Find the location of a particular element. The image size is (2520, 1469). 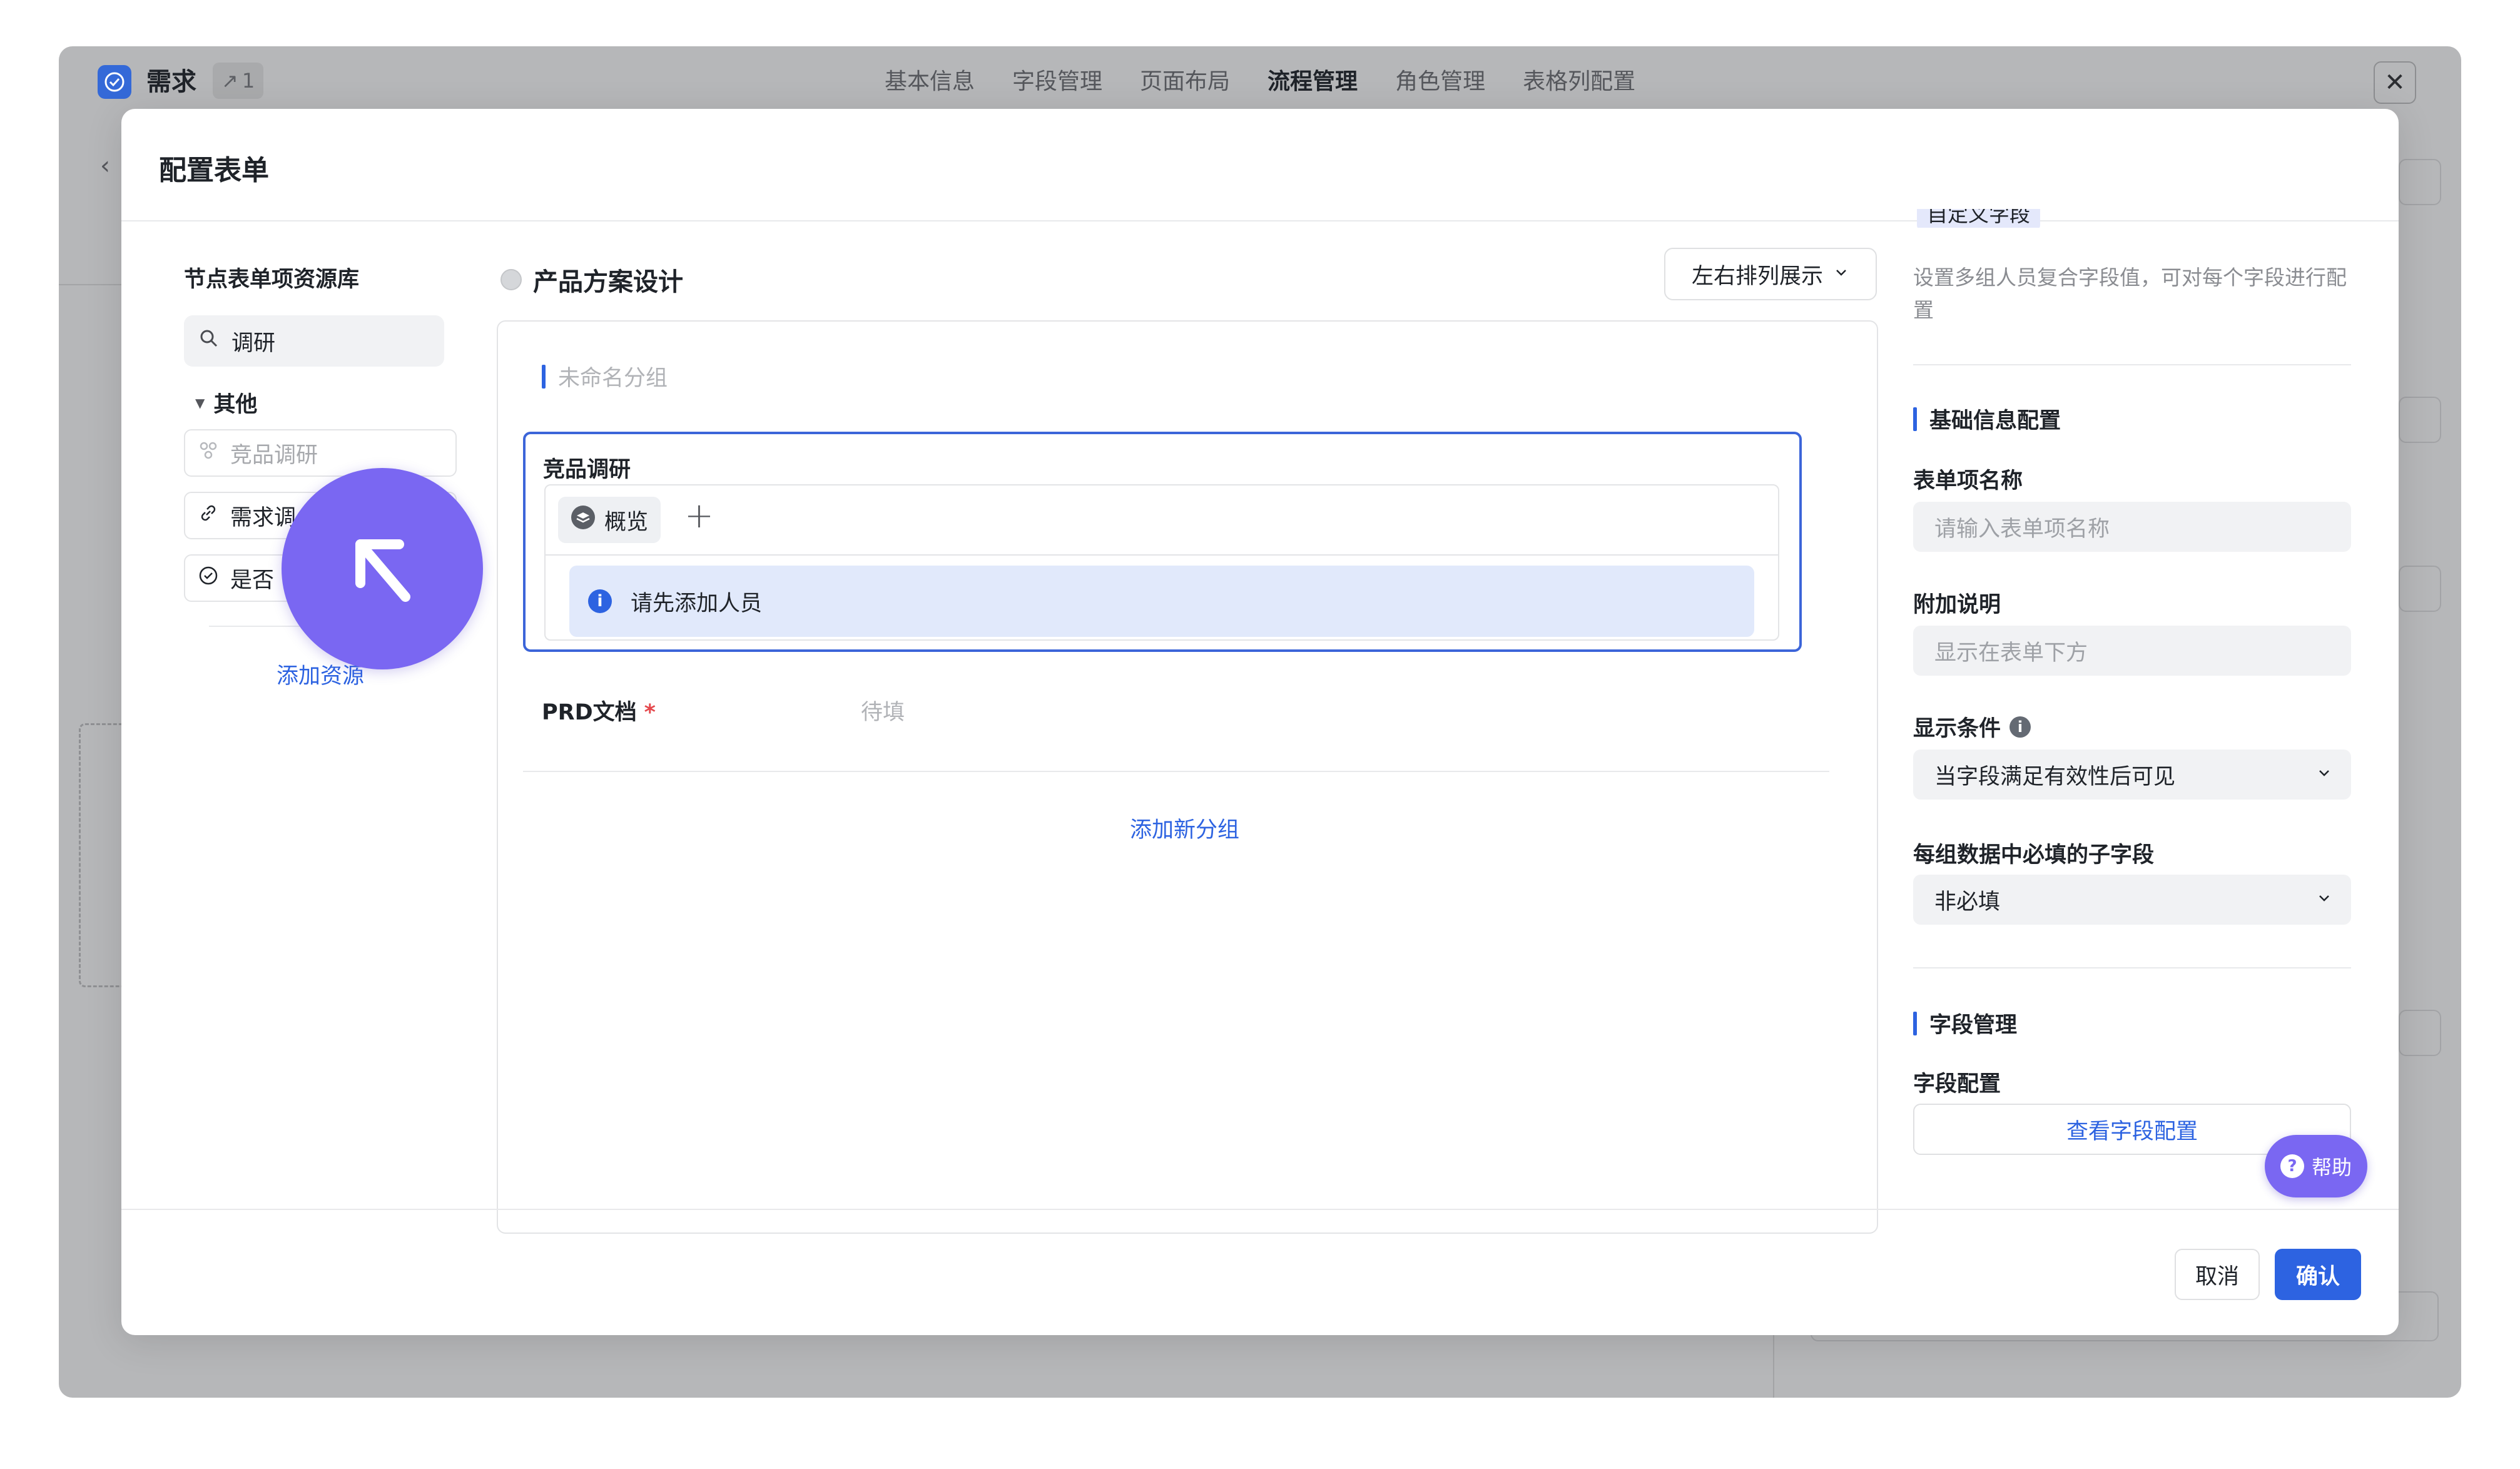

prd-field-value: 待填 is located at coordinates (883, 710).